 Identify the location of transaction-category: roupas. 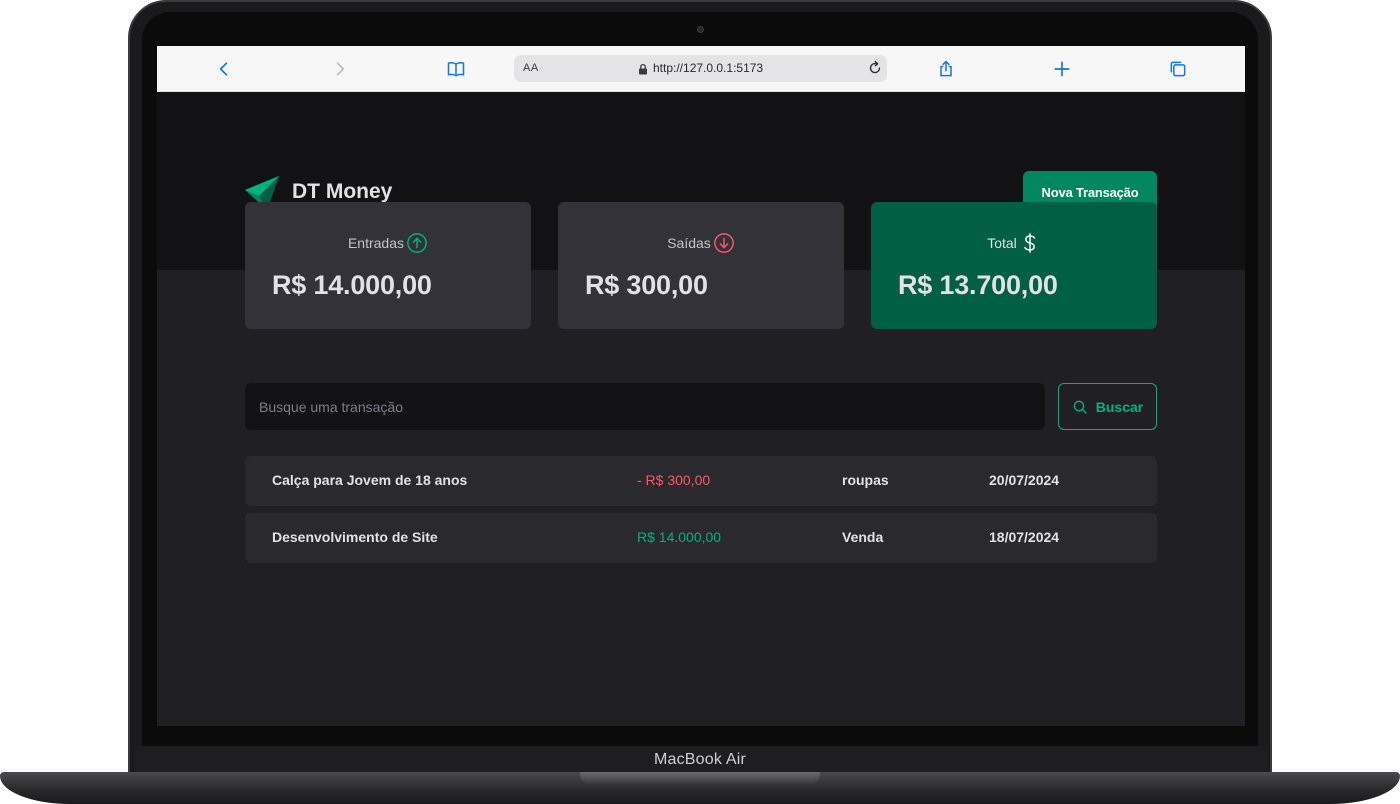
(865, 480).